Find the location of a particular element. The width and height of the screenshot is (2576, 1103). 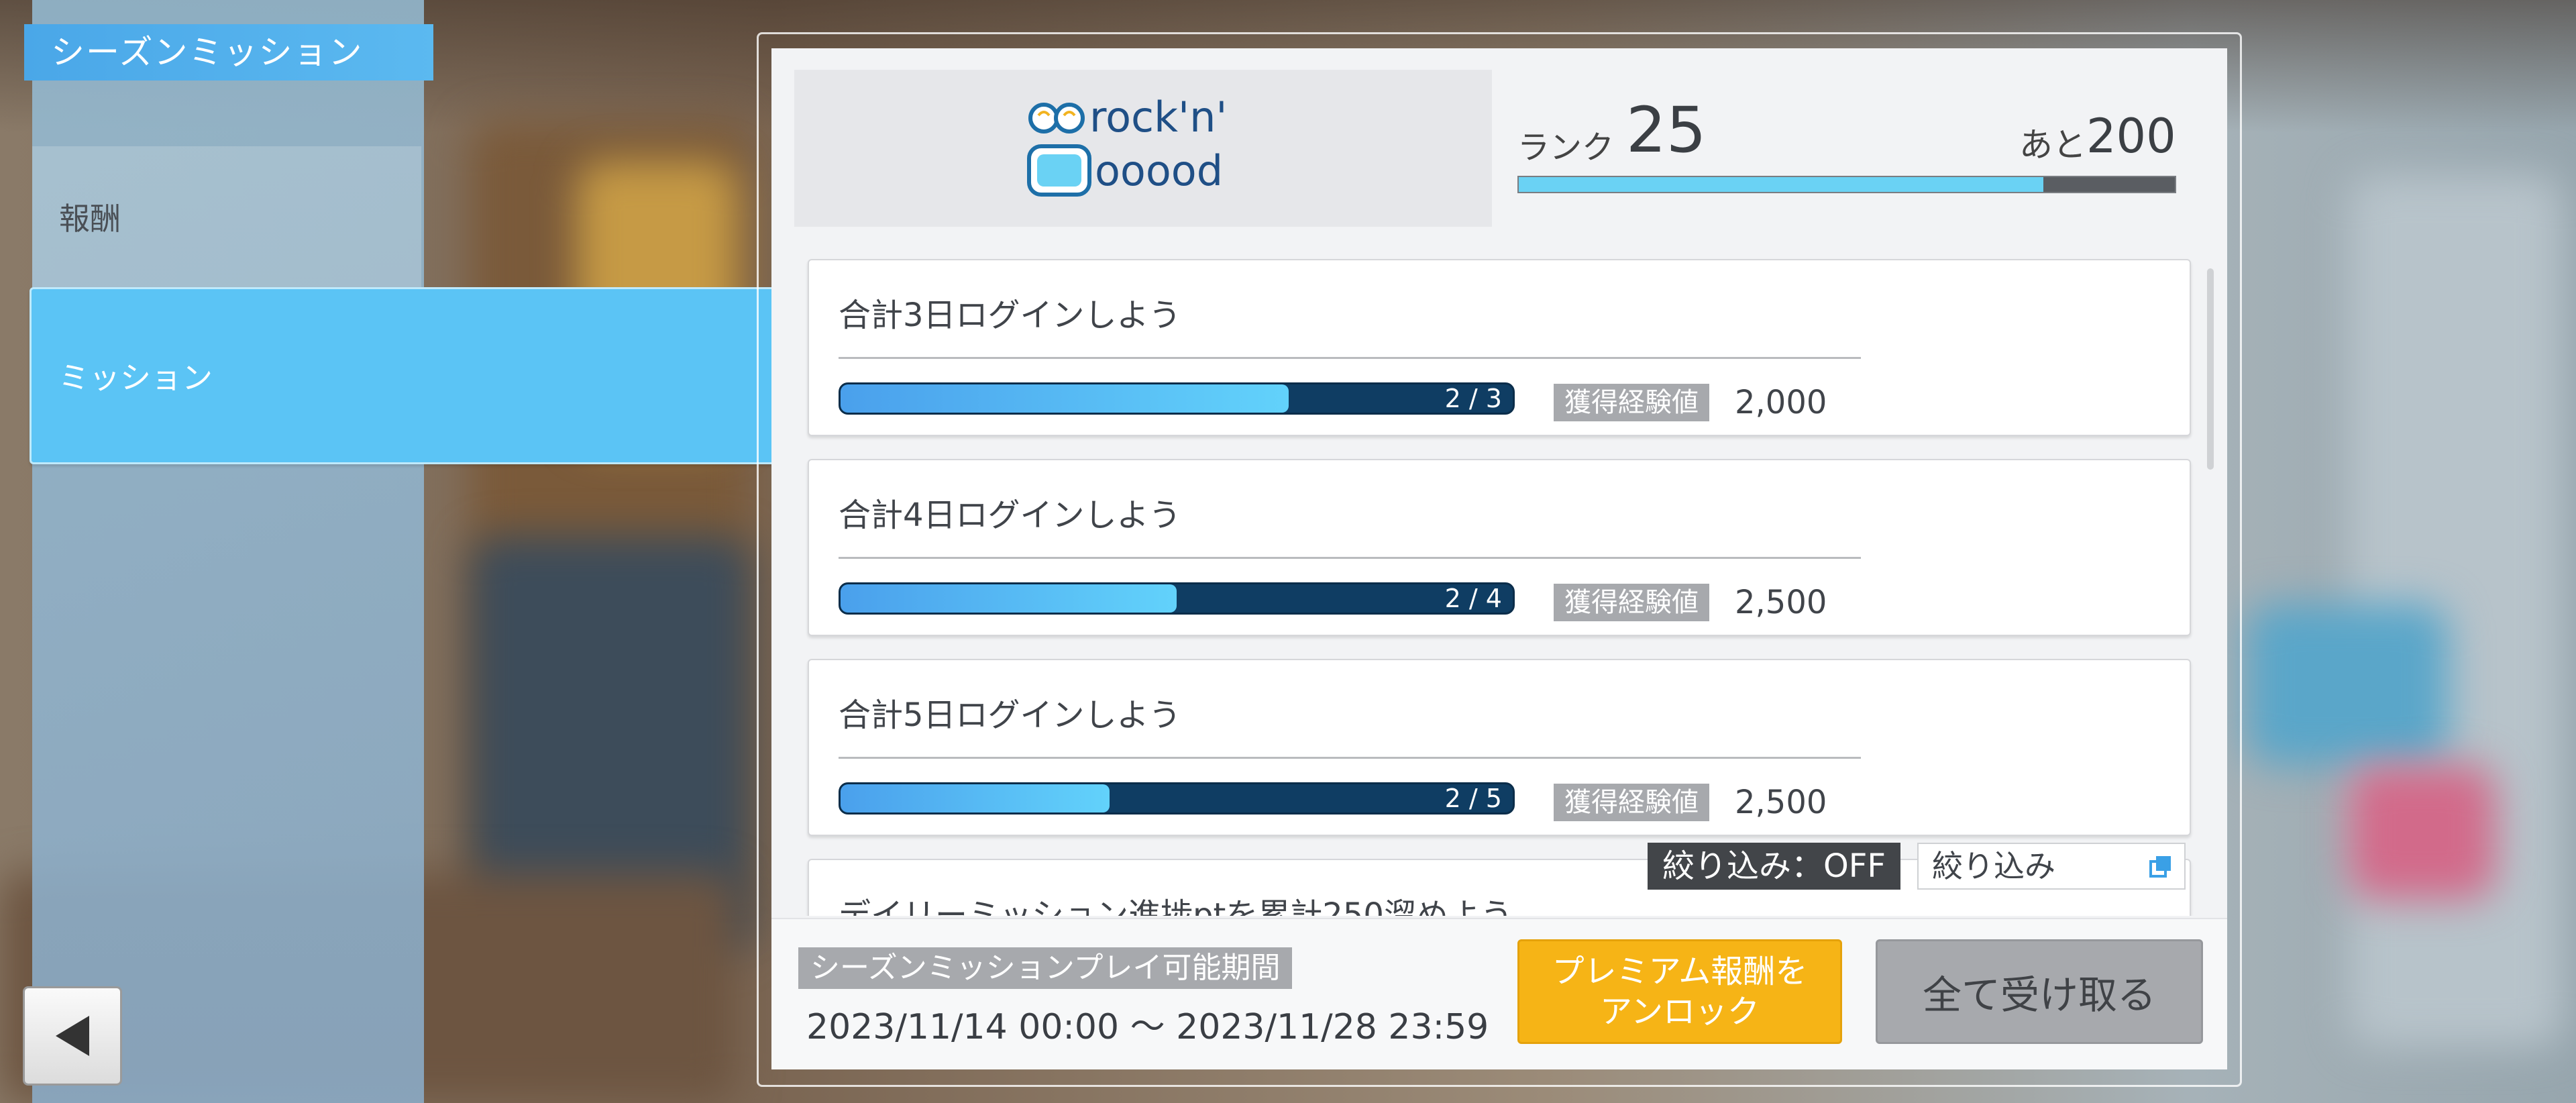

external-window-icon is located at coordinates (2160, 867).